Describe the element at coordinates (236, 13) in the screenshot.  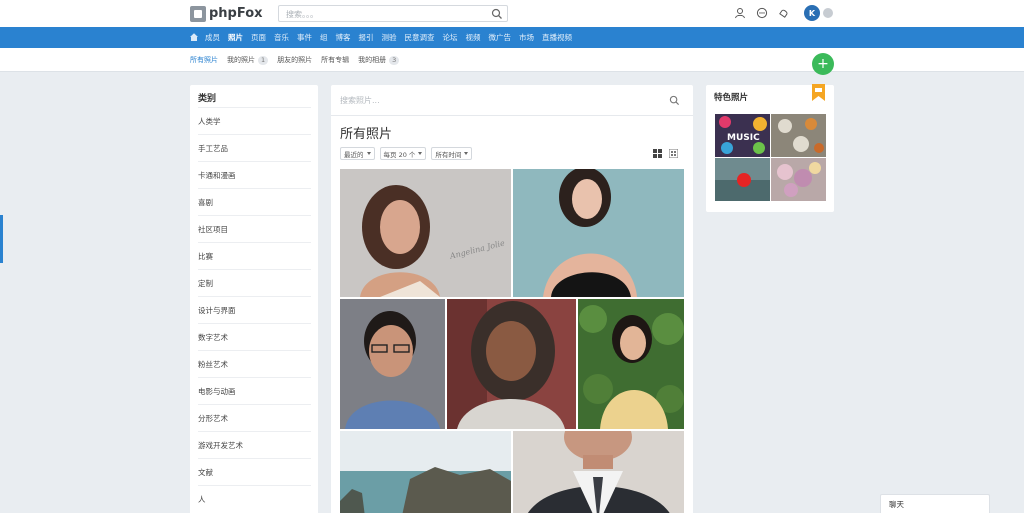
I see `logo-text: phpFox` at that location.